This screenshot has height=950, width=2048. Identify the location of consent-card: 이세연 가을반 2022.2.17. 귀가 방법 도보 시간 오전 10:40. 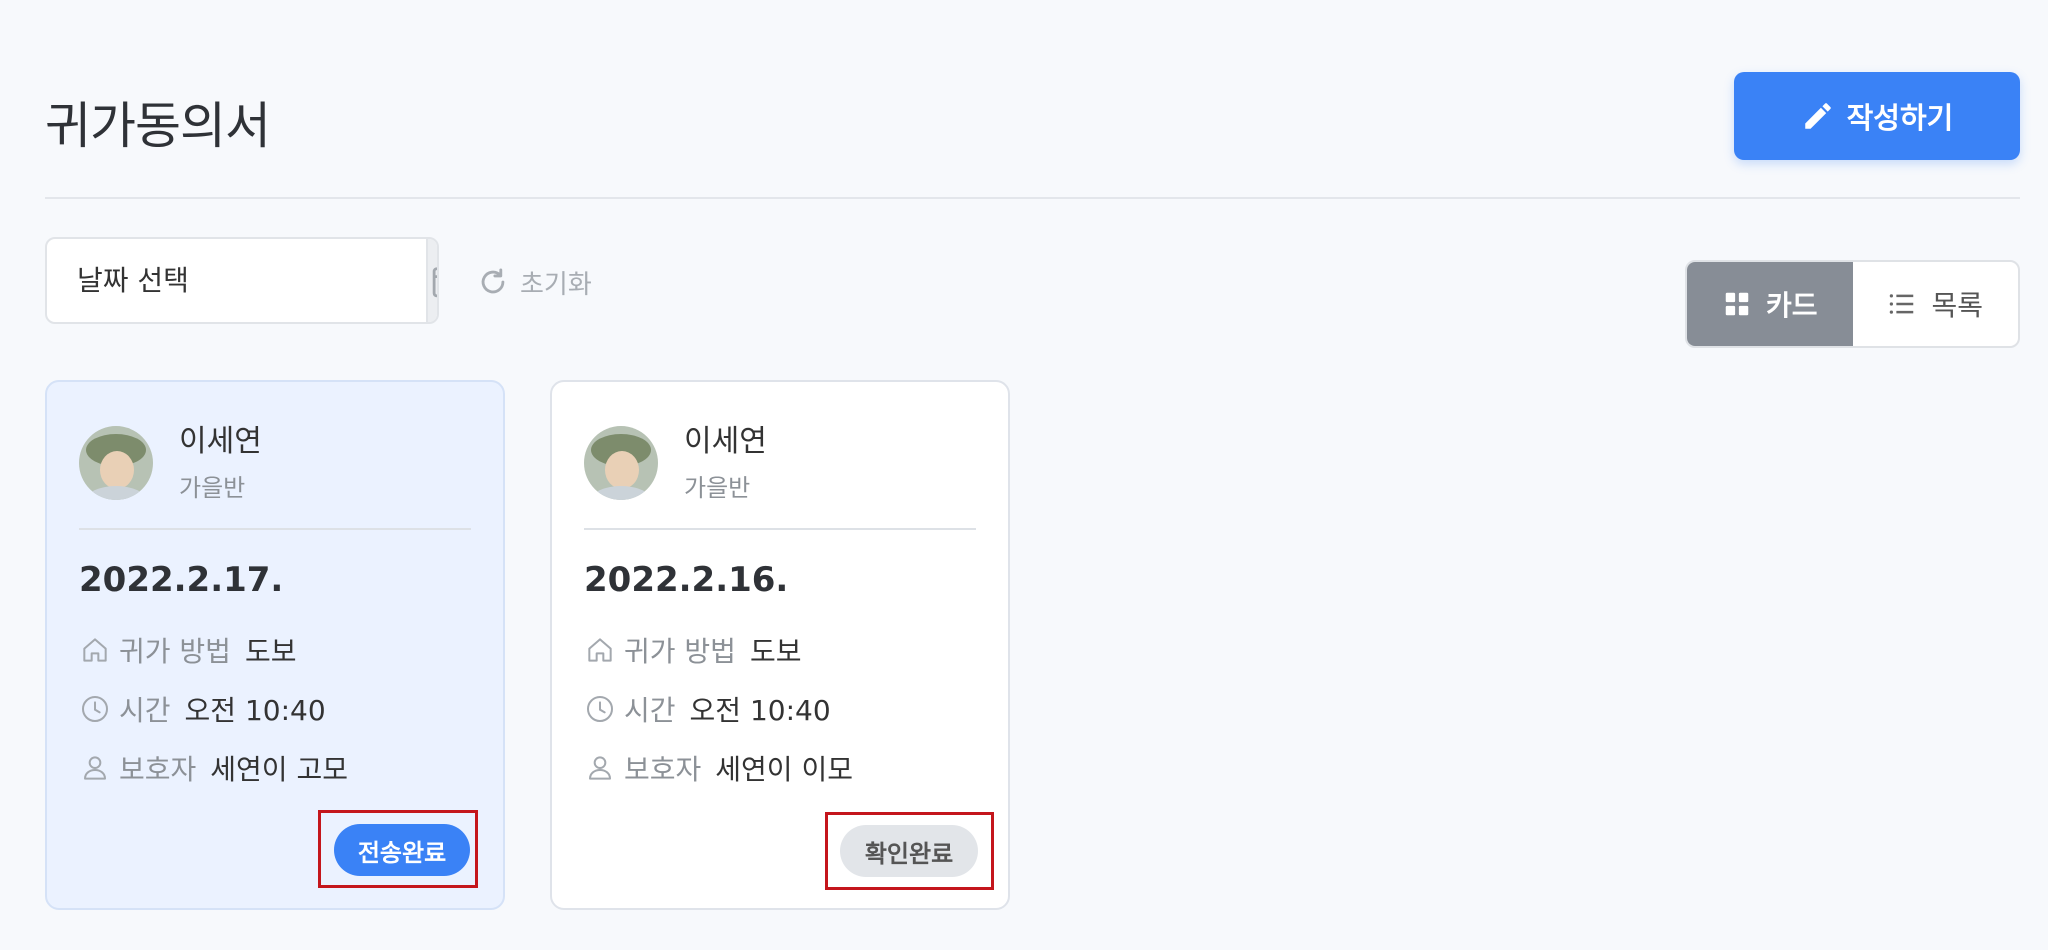
(275, 645).